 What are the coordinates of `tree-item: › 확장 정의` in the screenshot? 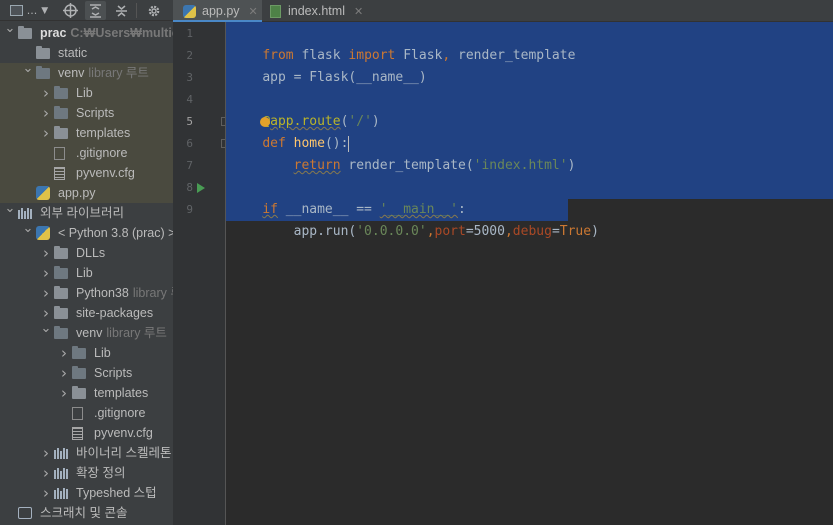 It's located at (86, 473).